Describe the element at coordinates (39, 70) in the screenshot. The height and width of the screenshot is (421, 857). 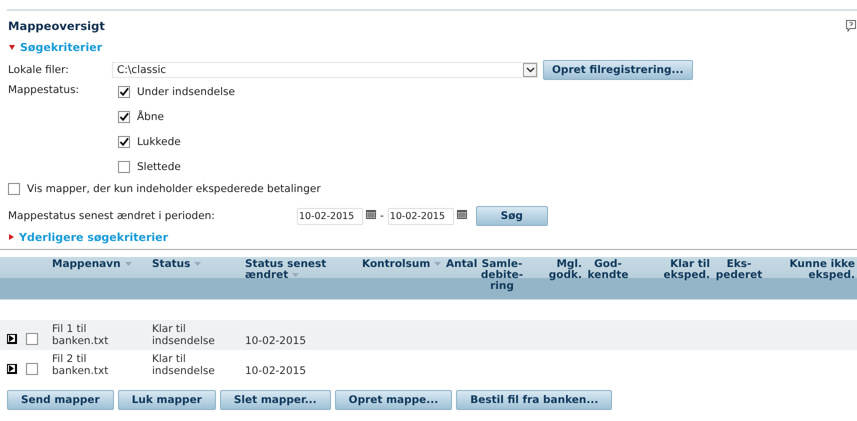
I see `field-label: Lokale filer:` at that location.